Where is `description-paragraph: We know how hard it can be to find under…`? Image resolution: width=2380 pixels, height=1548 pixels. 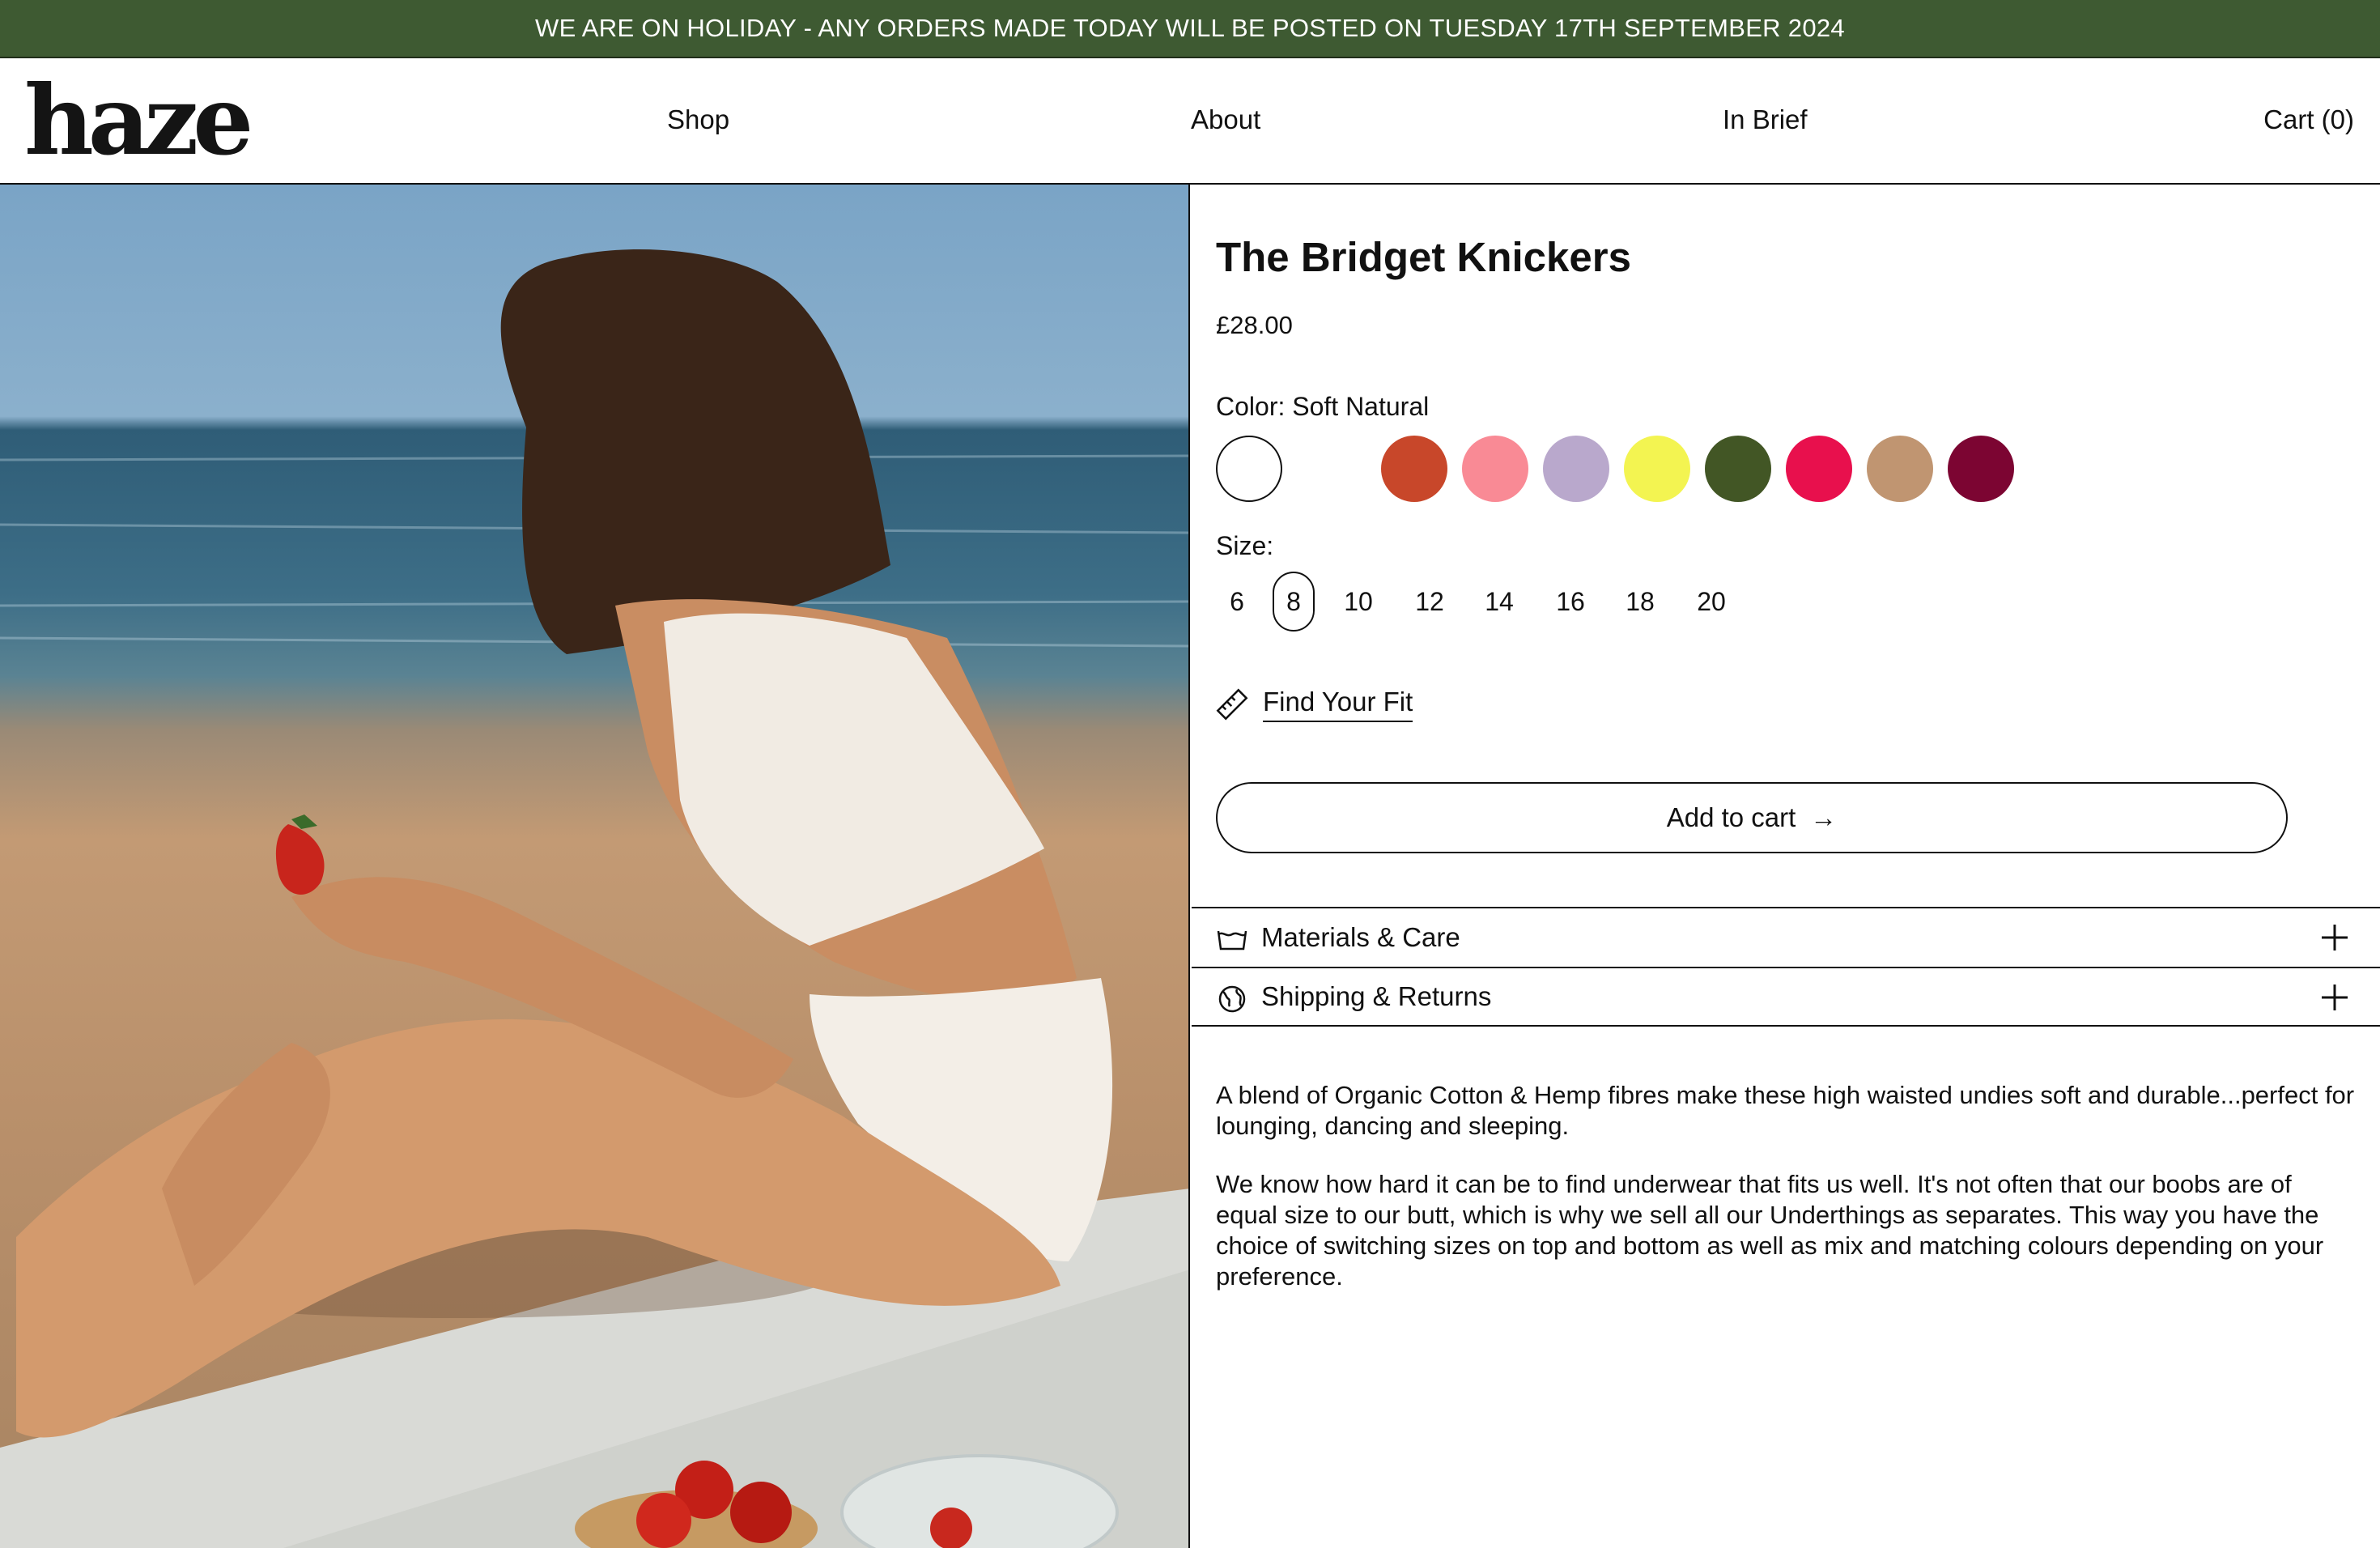
description-paragraph: We know how hard it can be to find under… is located at coordinates (1770, 1230).